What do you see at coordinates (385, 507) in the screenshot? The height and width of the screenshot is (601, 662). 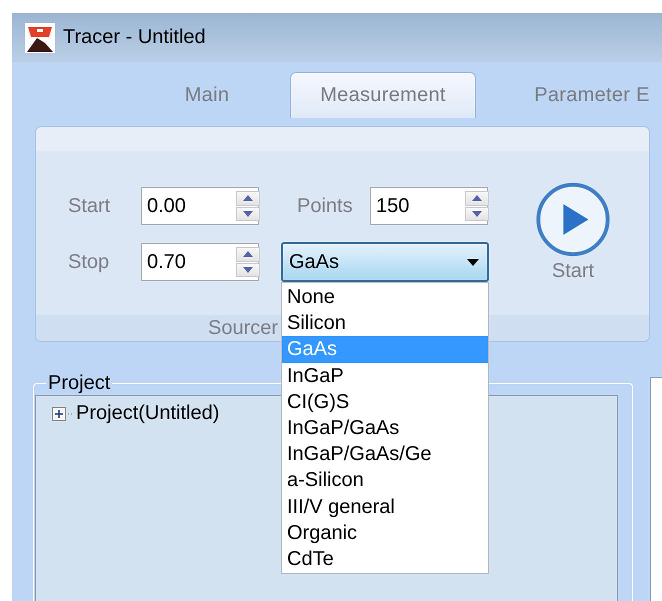 I see `dropdown-option: III/V general` at bounding box center [385, 507].